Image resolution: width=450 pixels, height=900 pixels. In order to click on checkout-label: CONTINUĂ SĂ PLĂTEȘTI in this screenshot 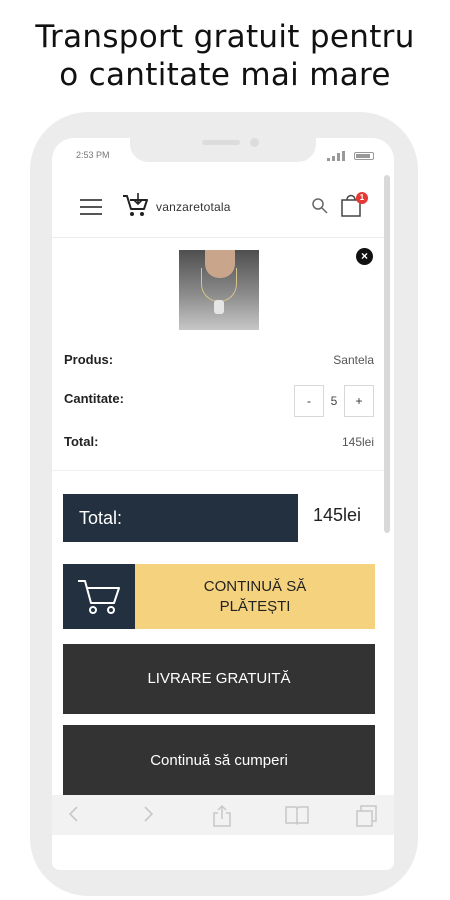, I will do `click(255, 596)`.